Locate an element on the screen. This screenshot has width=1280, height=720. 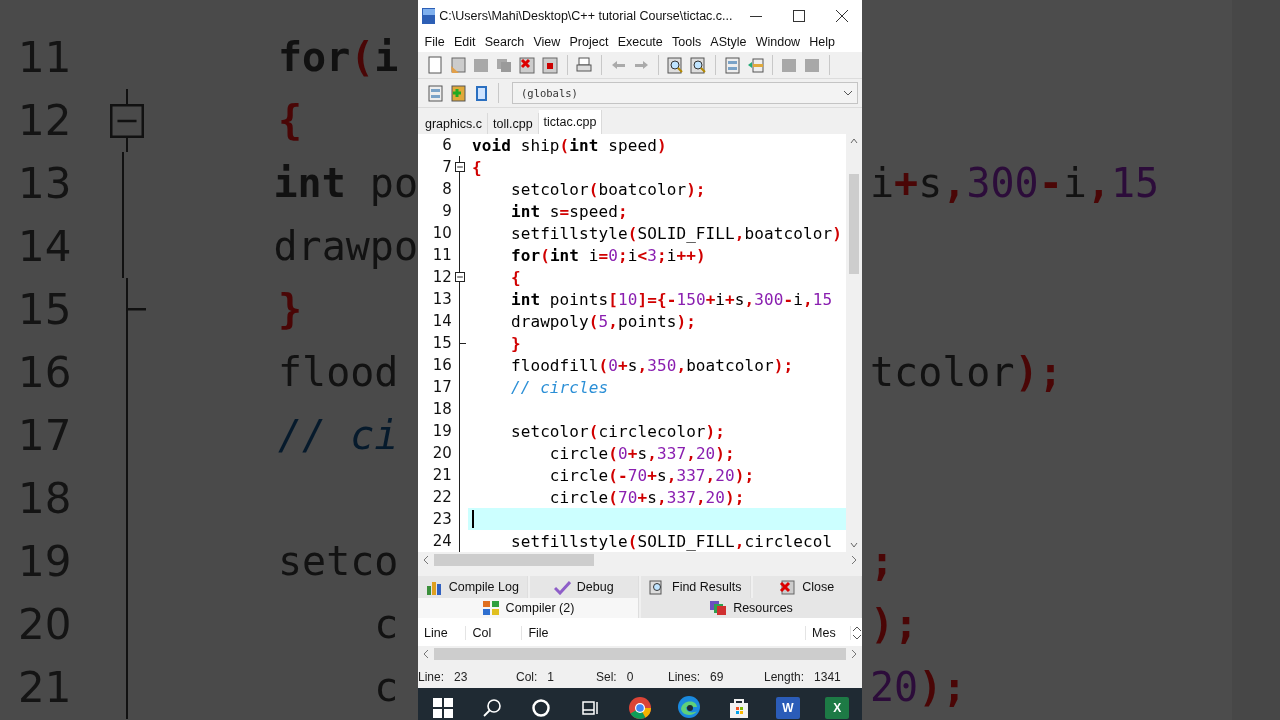
menu-item: Execute is located at coordinates (640, 42).